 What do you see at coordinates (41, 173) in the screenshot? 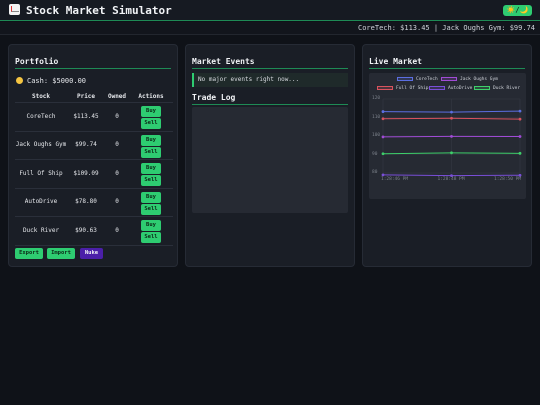
I see `stock-name: Full Of Ship` at bounding box center [41, 173].